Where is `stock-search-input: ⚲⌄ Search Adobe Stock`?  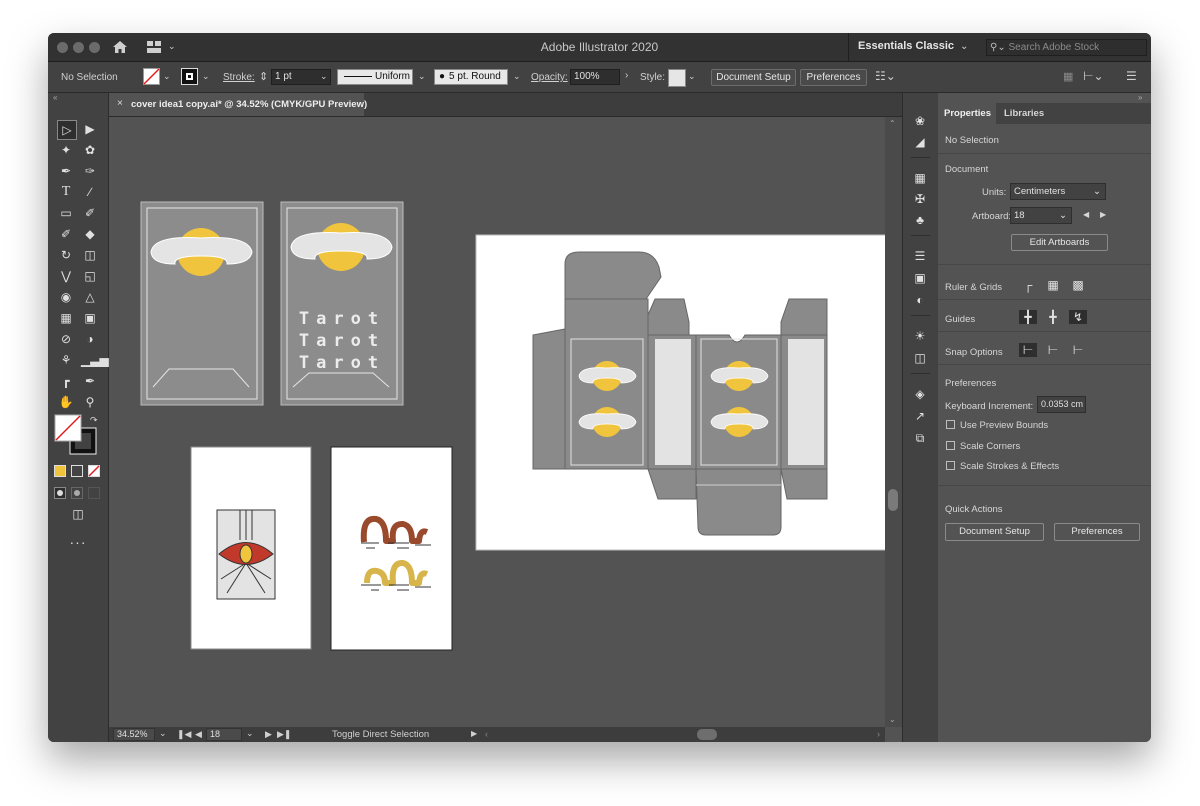 stock-search-input: ⚲⌄ Search Adobe Stock is located at coordinates (1066, 47).